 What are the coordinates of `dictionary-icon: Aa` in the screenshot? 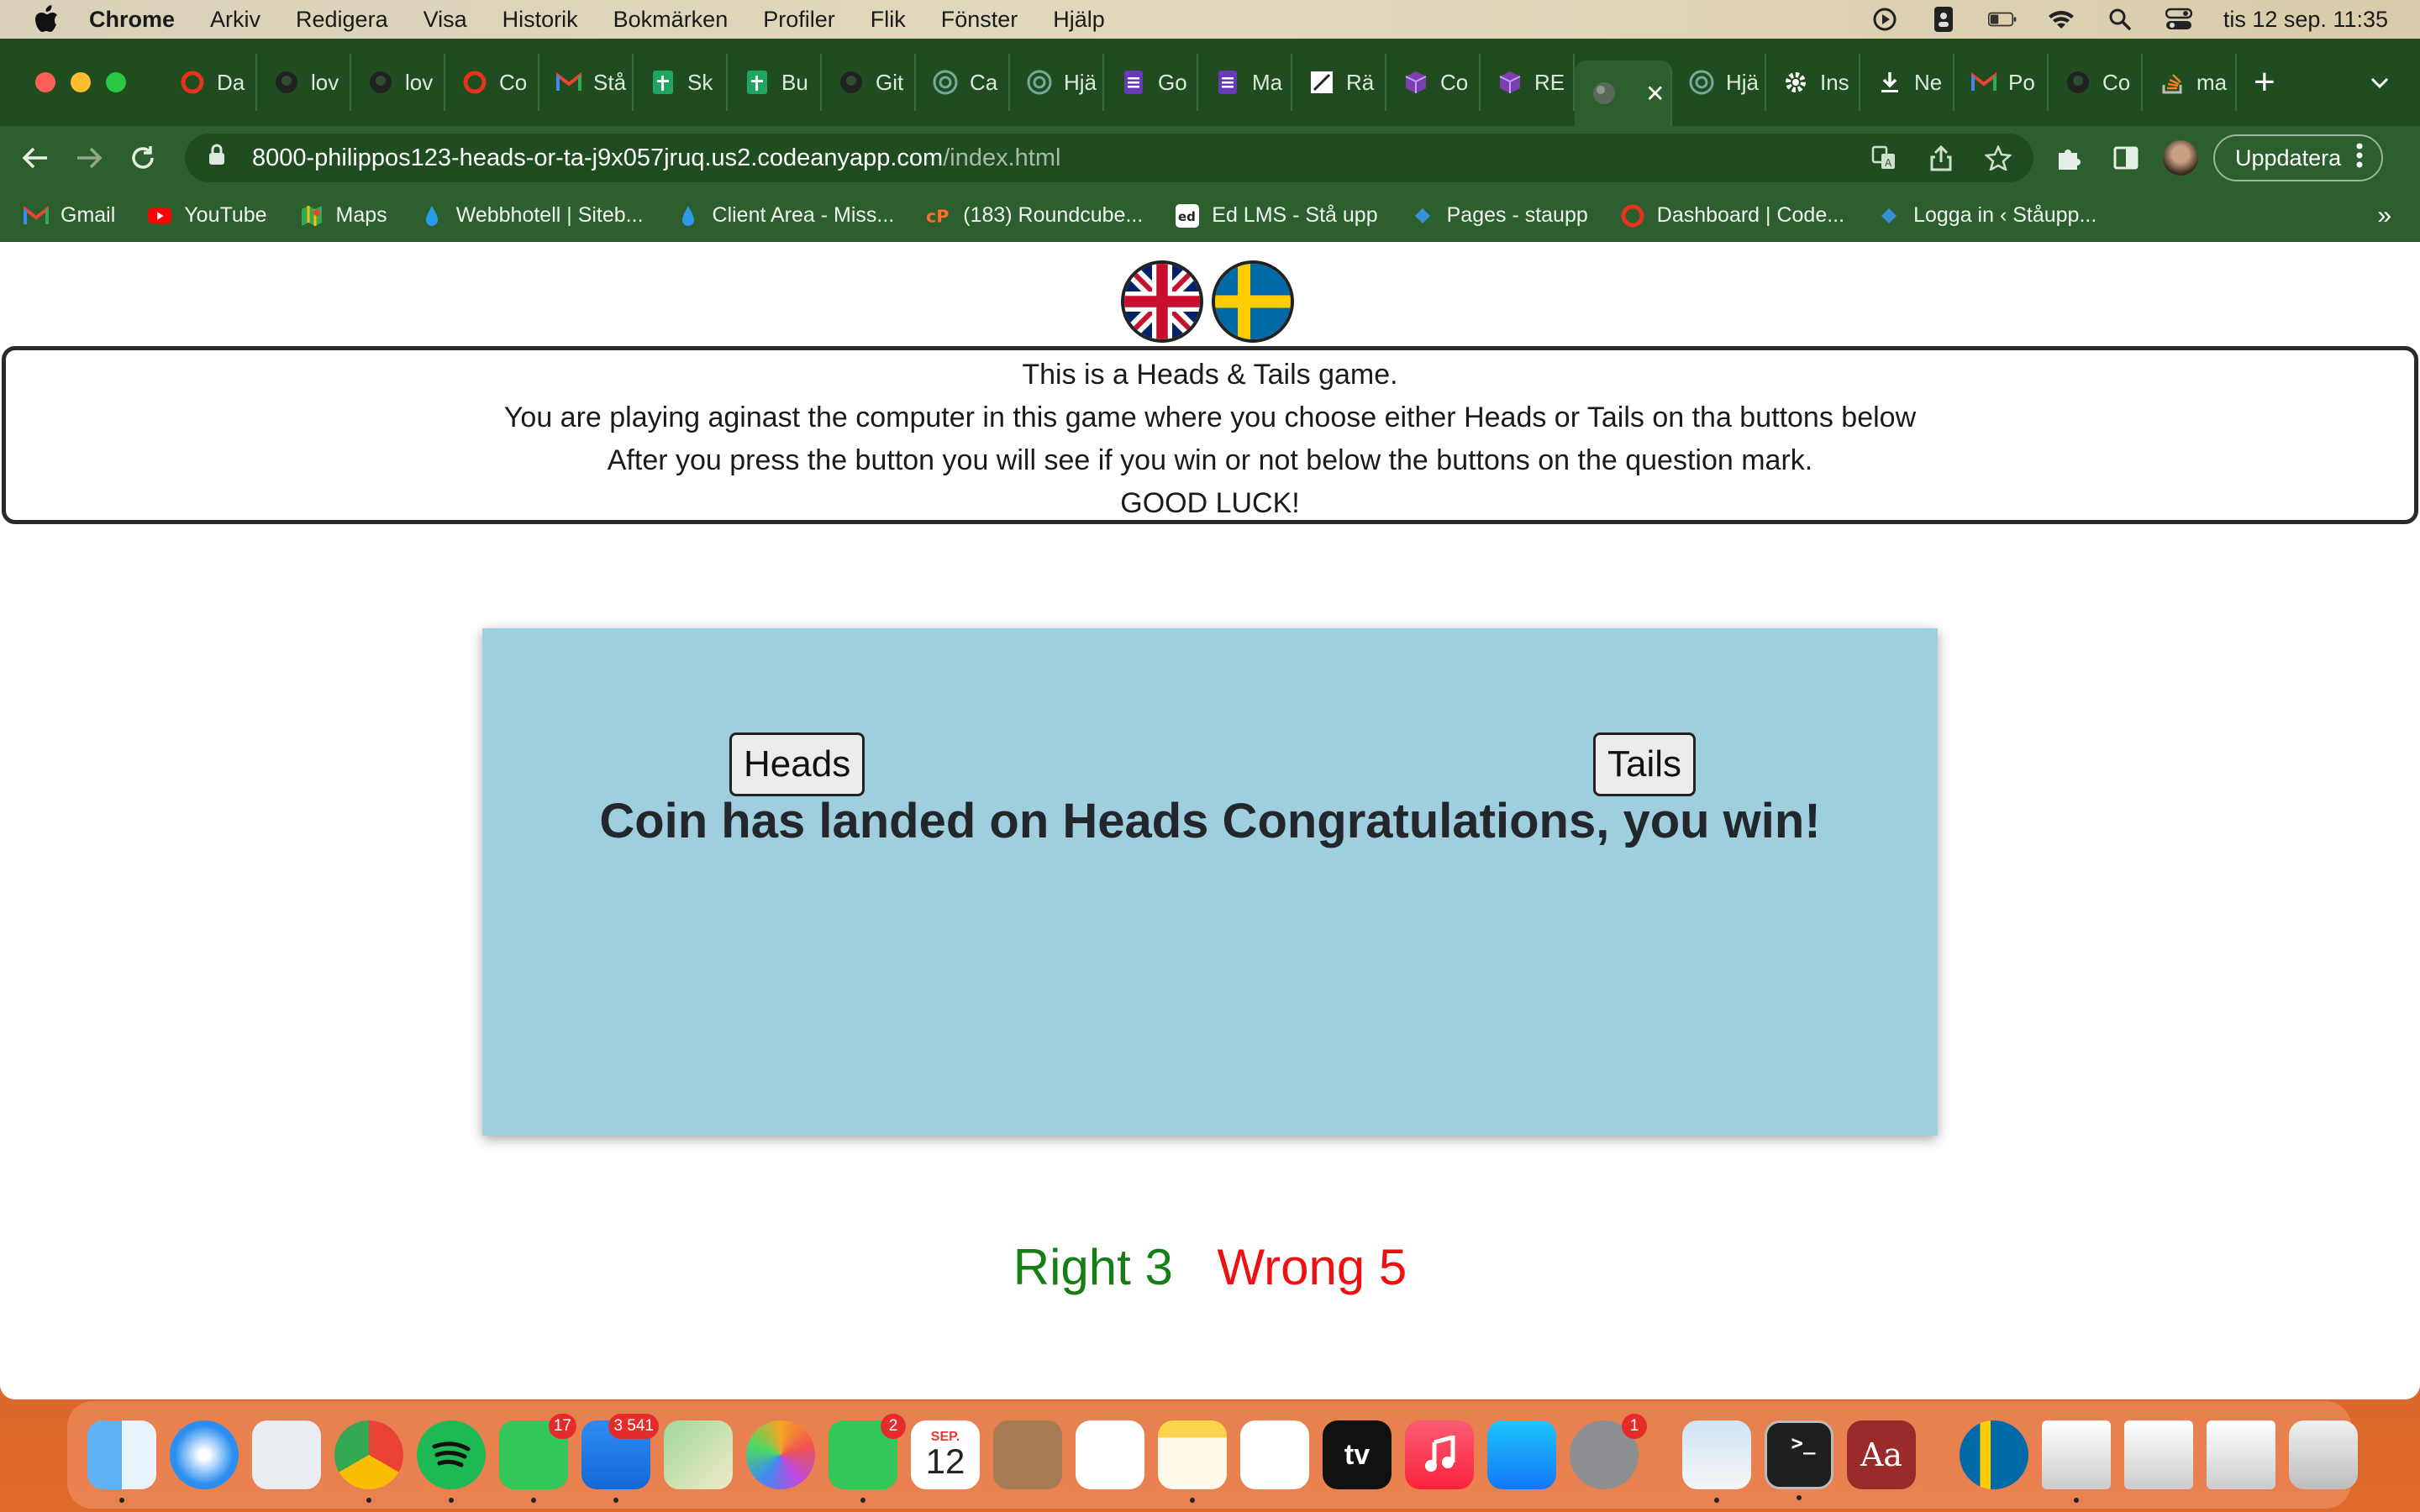 It's located at (1881, 1454).